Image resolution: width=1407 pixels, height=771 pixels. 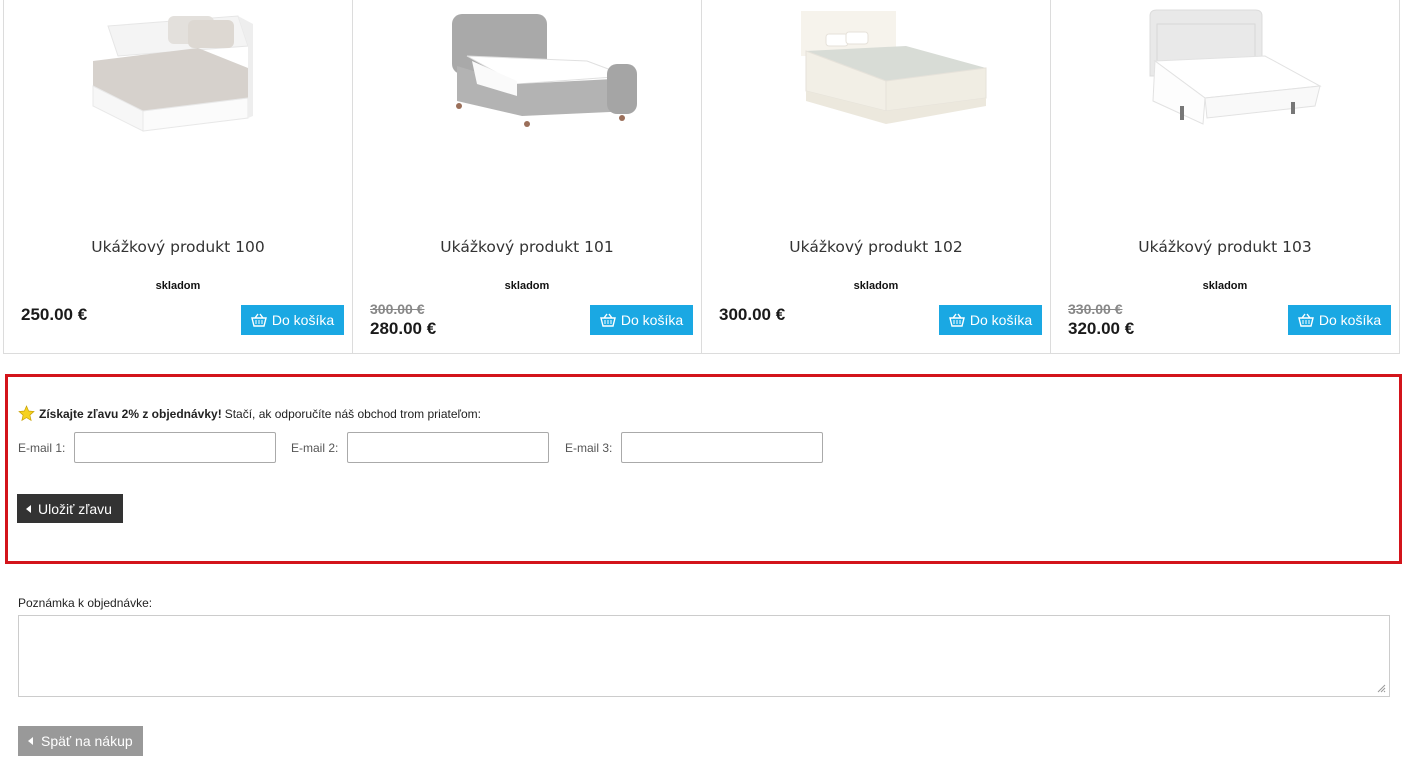 I want to click on price-box: 300.00 €, so click(x=752, y=315).